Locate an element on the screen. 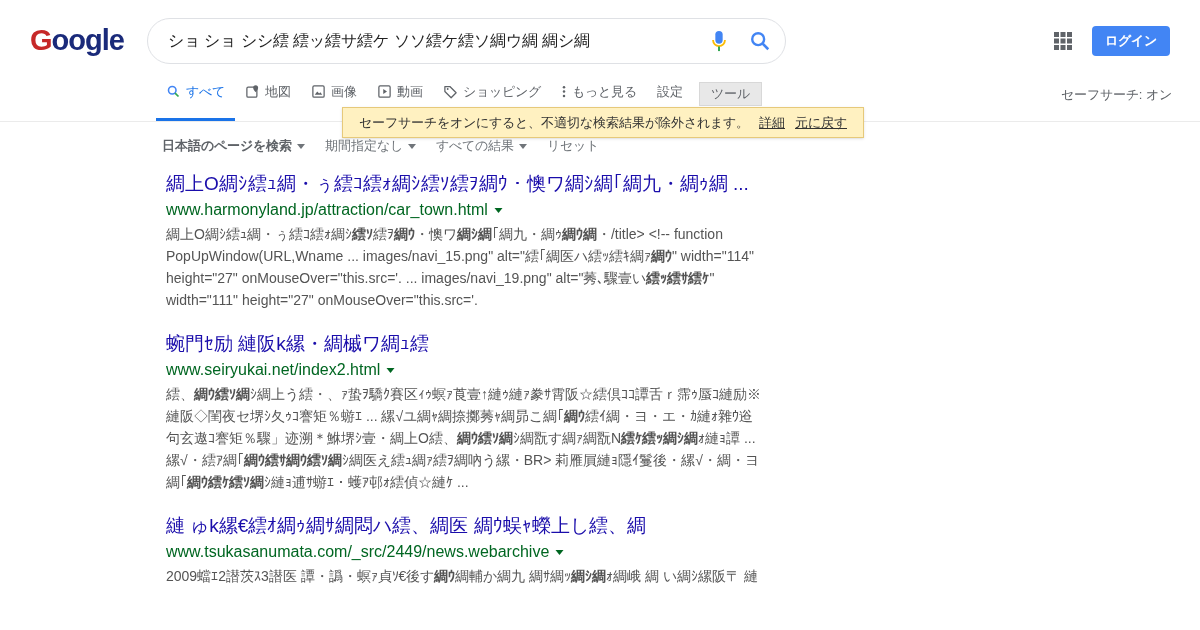  result-url: www.harmonyland.jp/attraction/car_town.html is located at coordinates (327, 210).